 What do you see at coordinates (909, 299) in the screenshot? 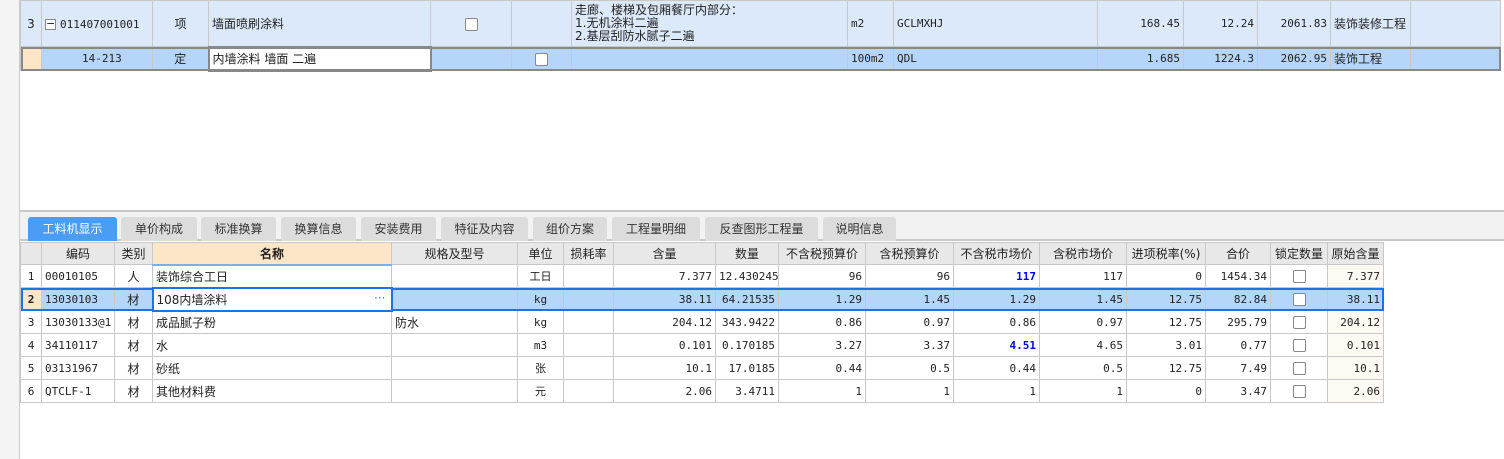
I see `budget-price-incl-tax: 1.45` at bounding box center [909, 299].